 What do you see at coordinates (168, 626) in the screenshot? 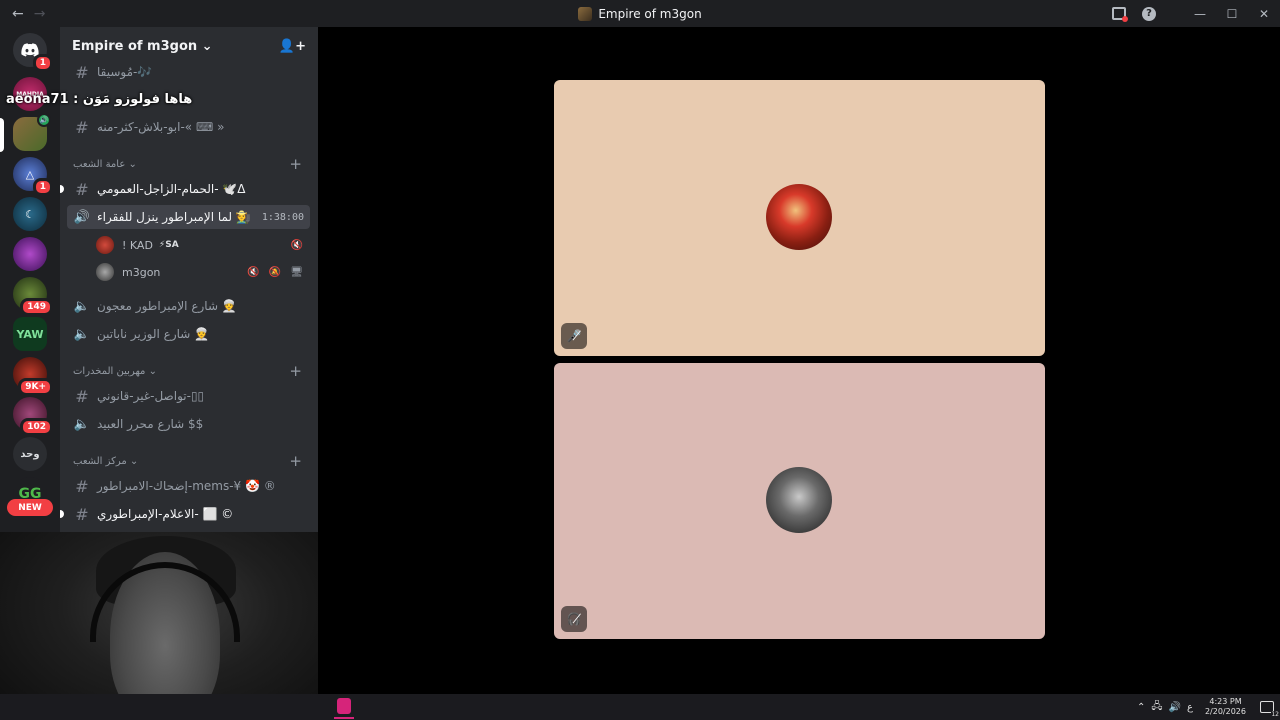
I see `webcam-overlay` at bounding box center [168, 626].